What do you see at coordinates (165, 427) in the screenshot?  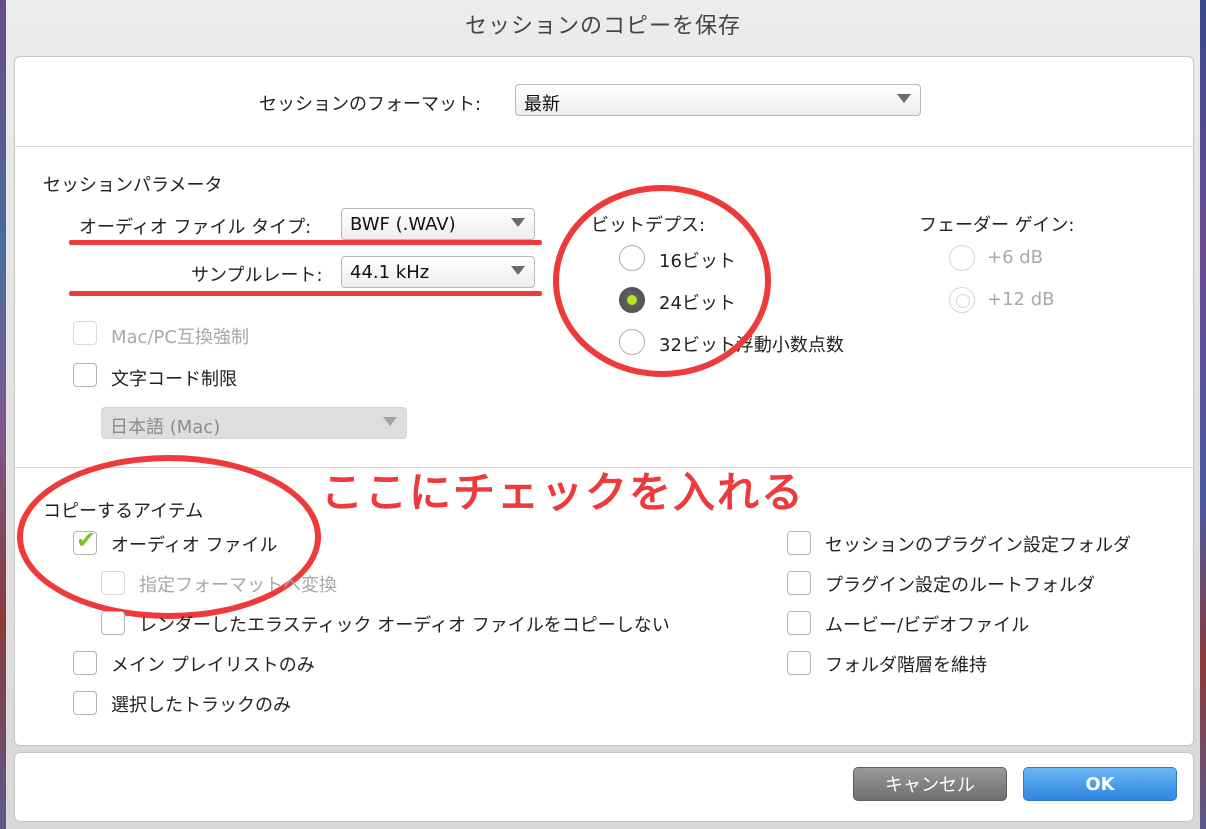 I see `char-code-value: 日本語 (Mac)` at bounding box center [165, 427].